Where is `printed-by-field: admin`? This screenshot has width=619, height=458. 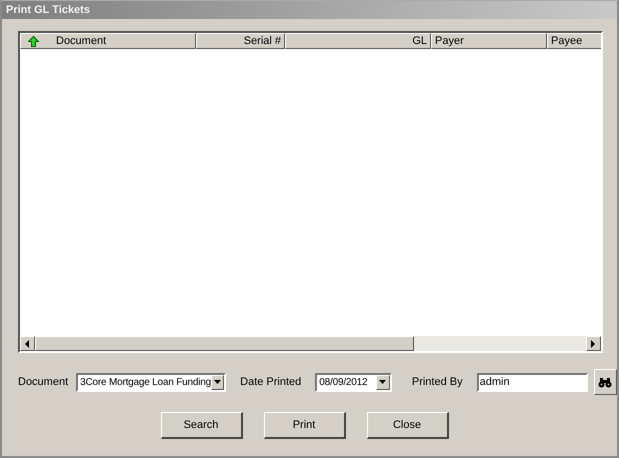 printed-by-field: admin is located at coordinates (532, 382).